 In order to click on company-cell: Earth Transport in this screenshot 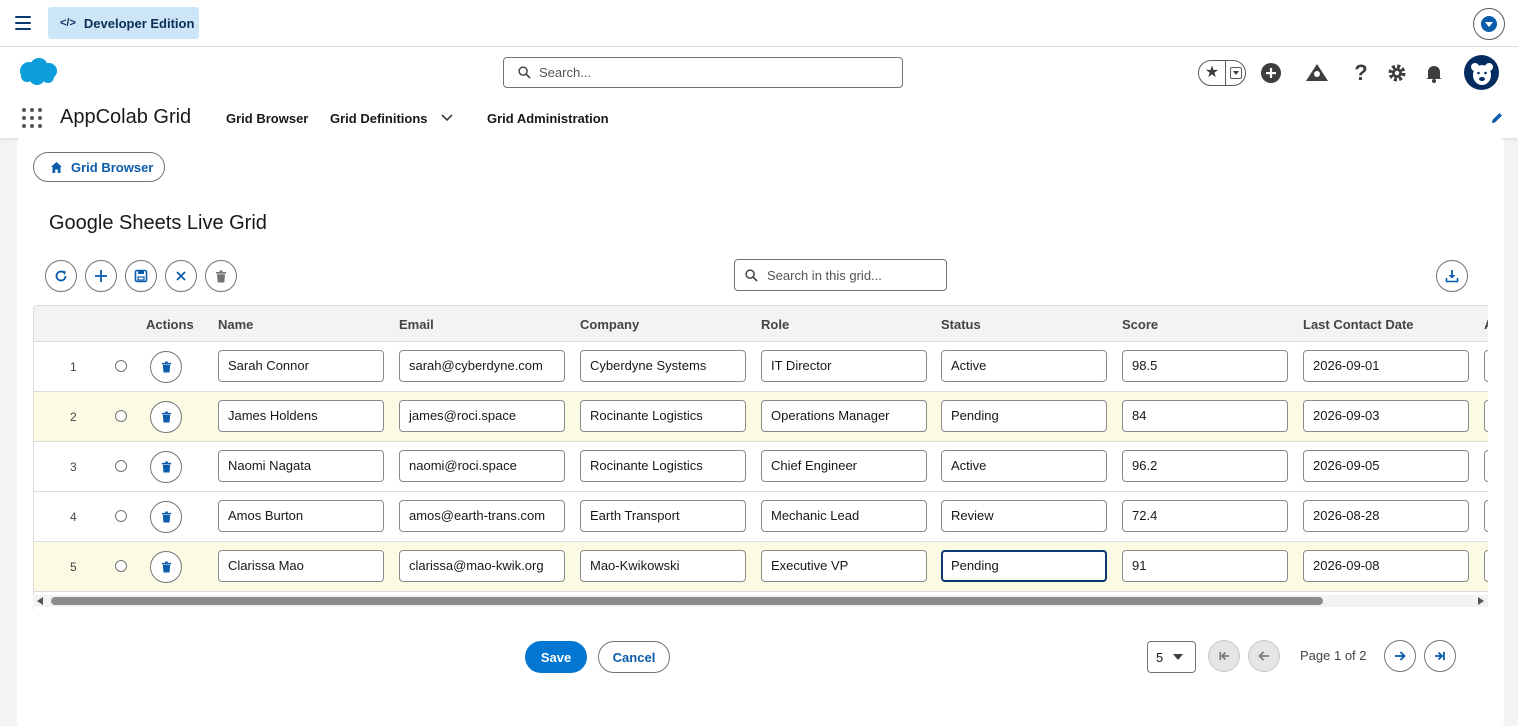, I will do `click(663, 516)`.